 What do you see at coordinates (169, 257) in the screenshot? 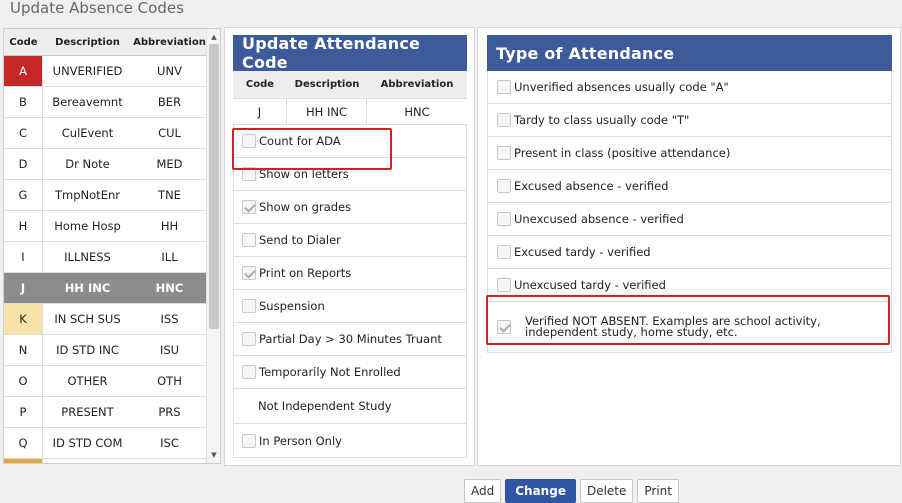
I see `abbreviation-cell: ILL` at bounding box center [169, 257].